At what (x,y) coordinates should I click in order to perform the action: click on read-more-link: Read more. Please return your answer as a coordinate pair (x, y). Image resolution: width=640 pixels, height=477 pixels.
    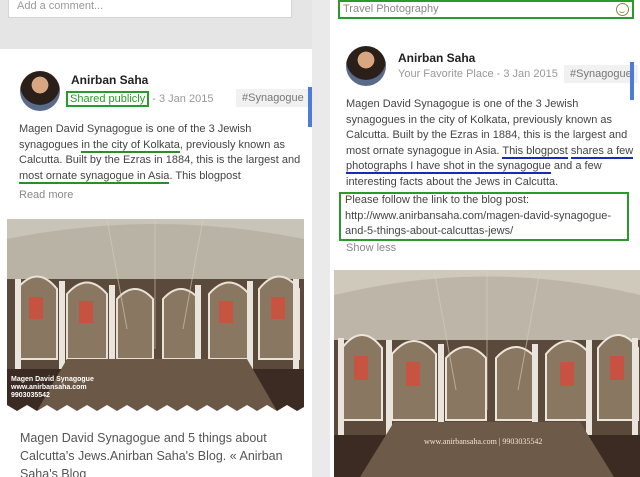
    Looking at the image, I should click on (46, 195).